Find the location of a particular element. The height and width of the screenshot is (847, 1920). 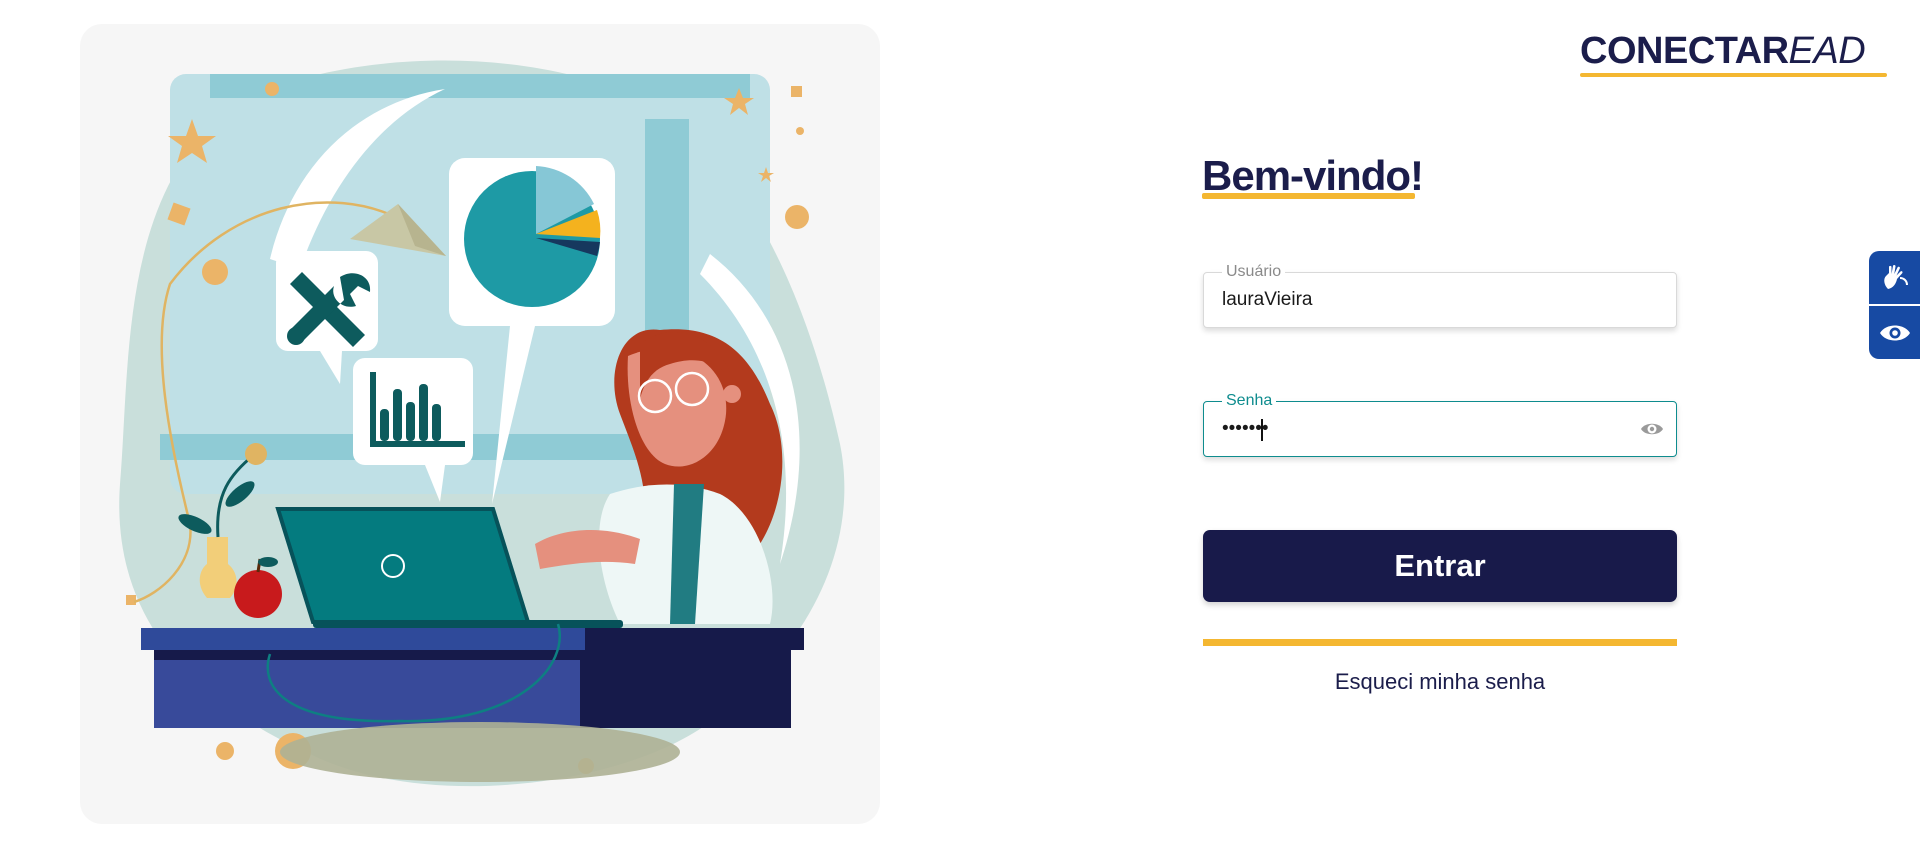

username-field: Usuário is located at coordinates (1440, 295).